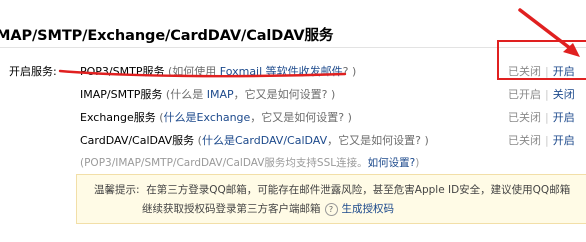 This screenshot has height=242, width=586. I want to click on status-carddav: 已关闭 | 开启, so click(541, 140).